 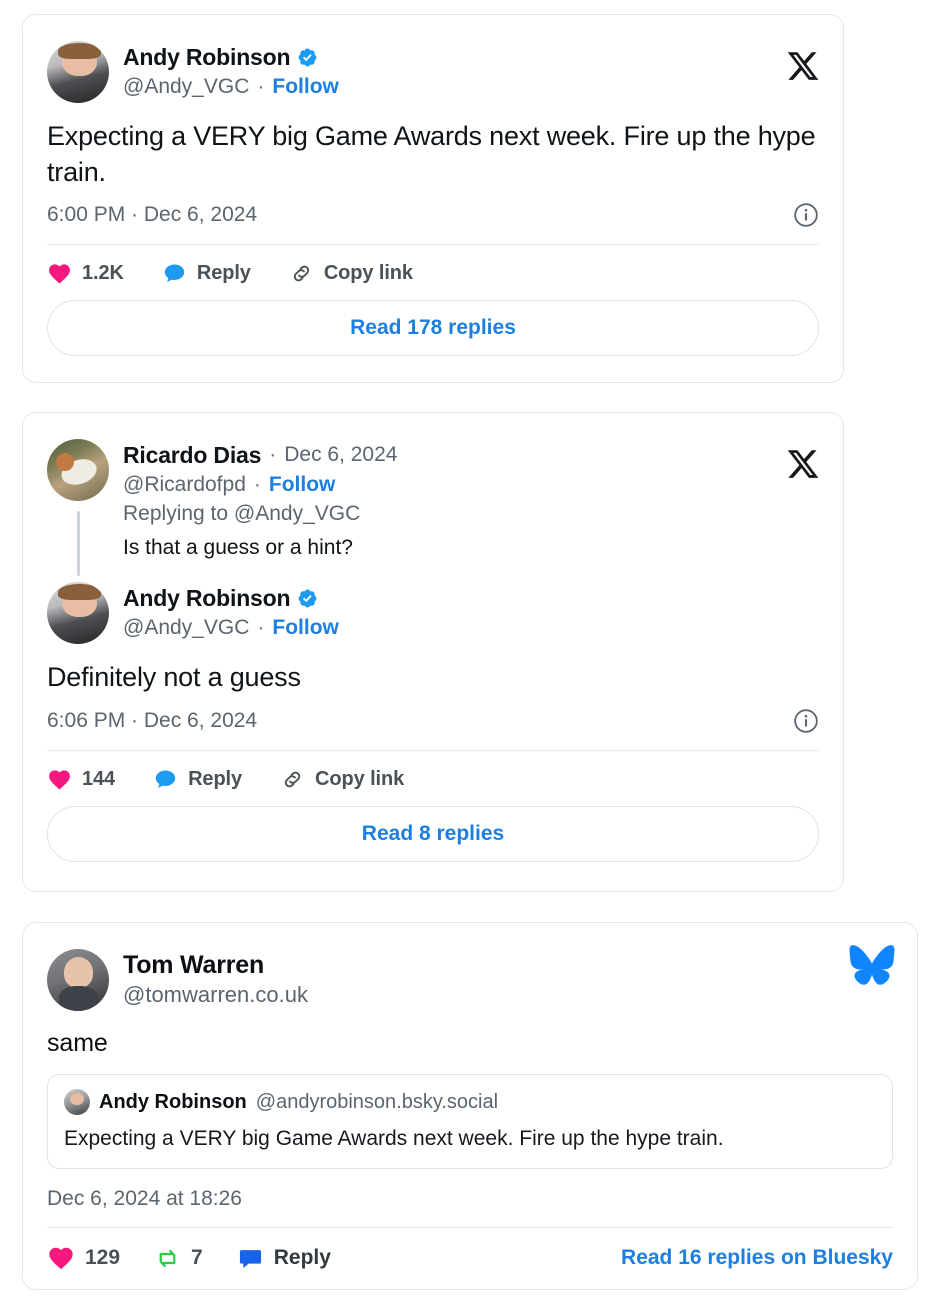 I want to click on author-handle: @tomwarren.co.uk, so click(x=215, y=994).